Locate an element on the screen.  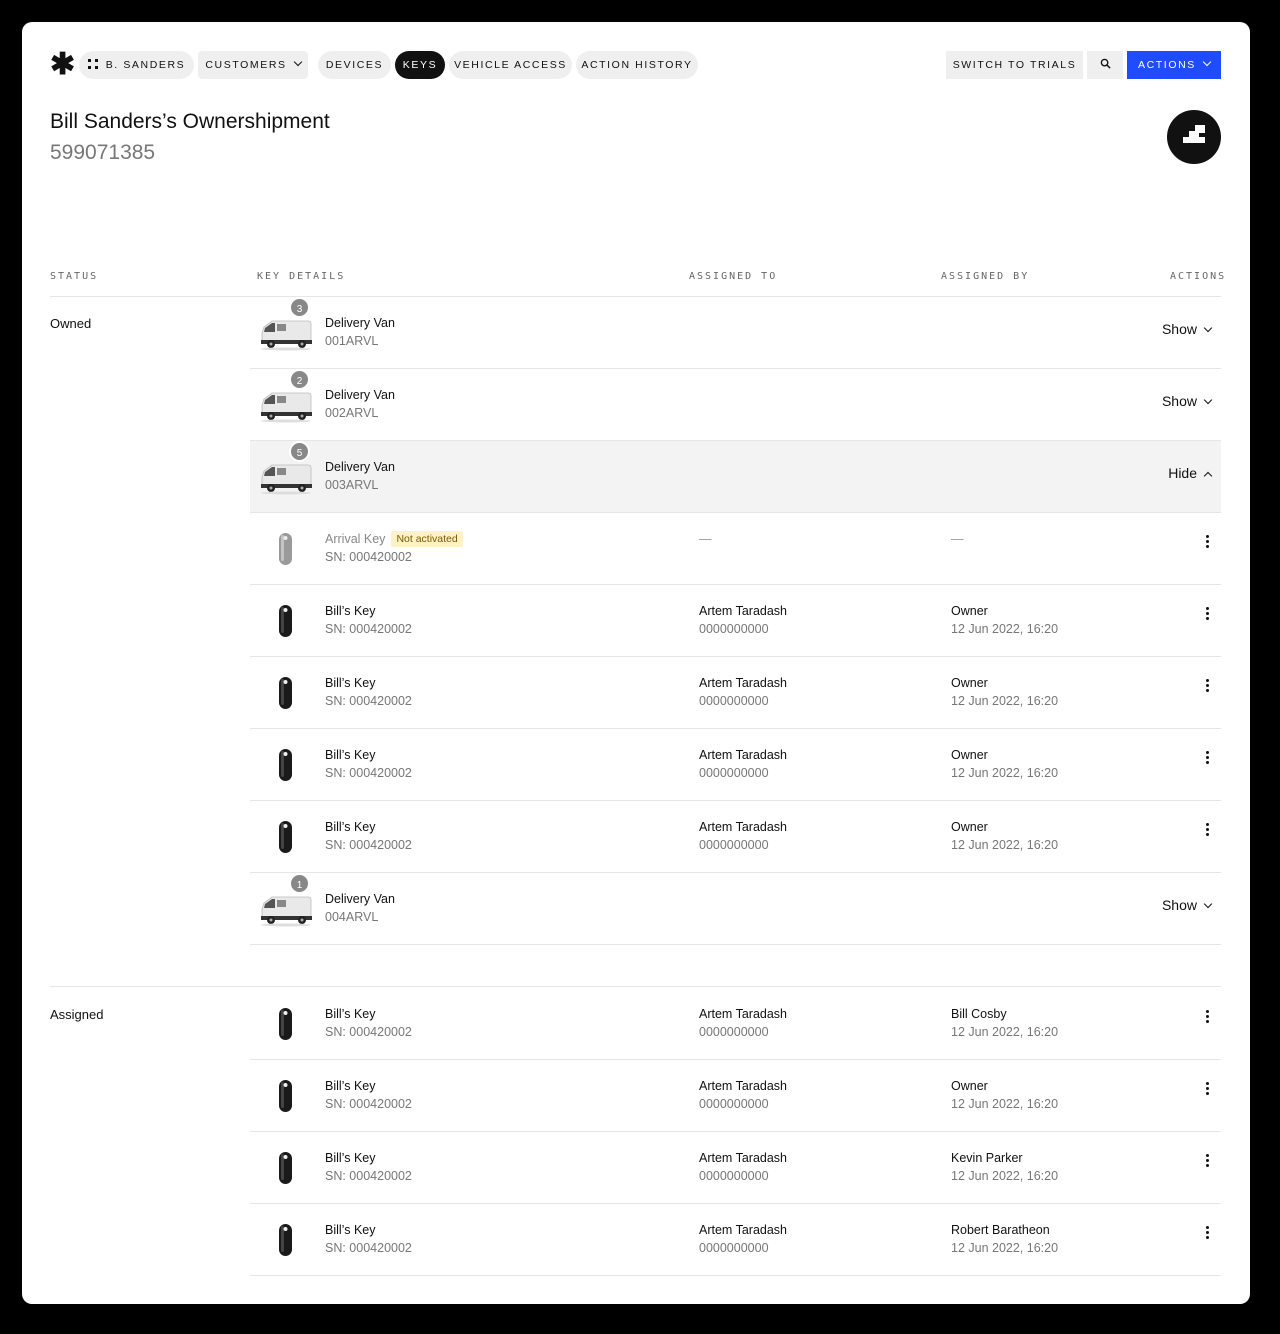
tab-vehicle-access-label: VEHICLE ACCESS is located at coordinates (510, 65).